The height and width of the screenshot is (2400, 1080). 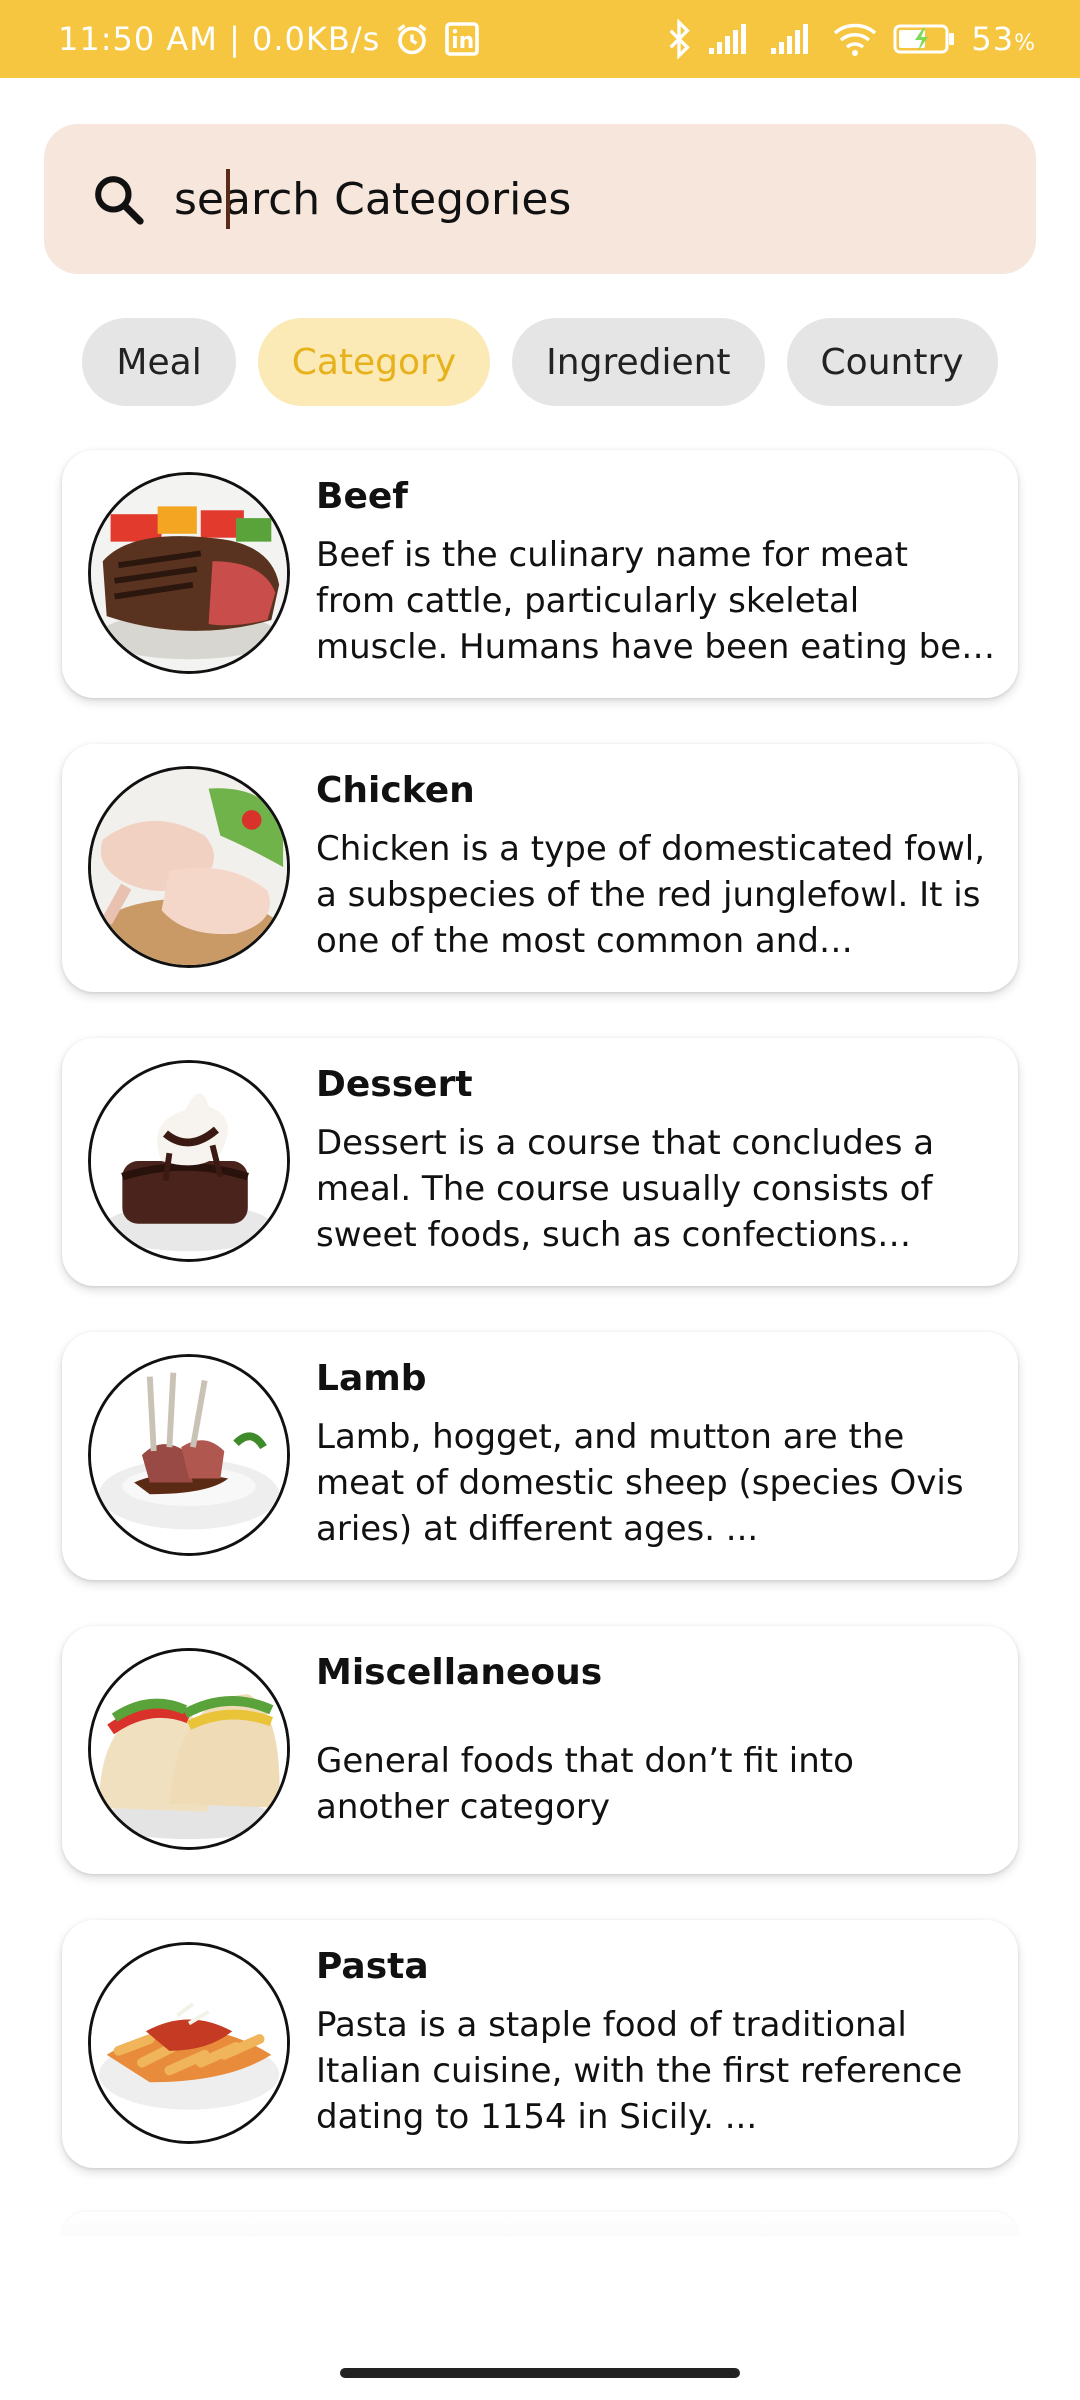 What do you see at coordinates (189, 1455) in the screenshot?
I see `lamb-image` at bounding box center [189, 1455].